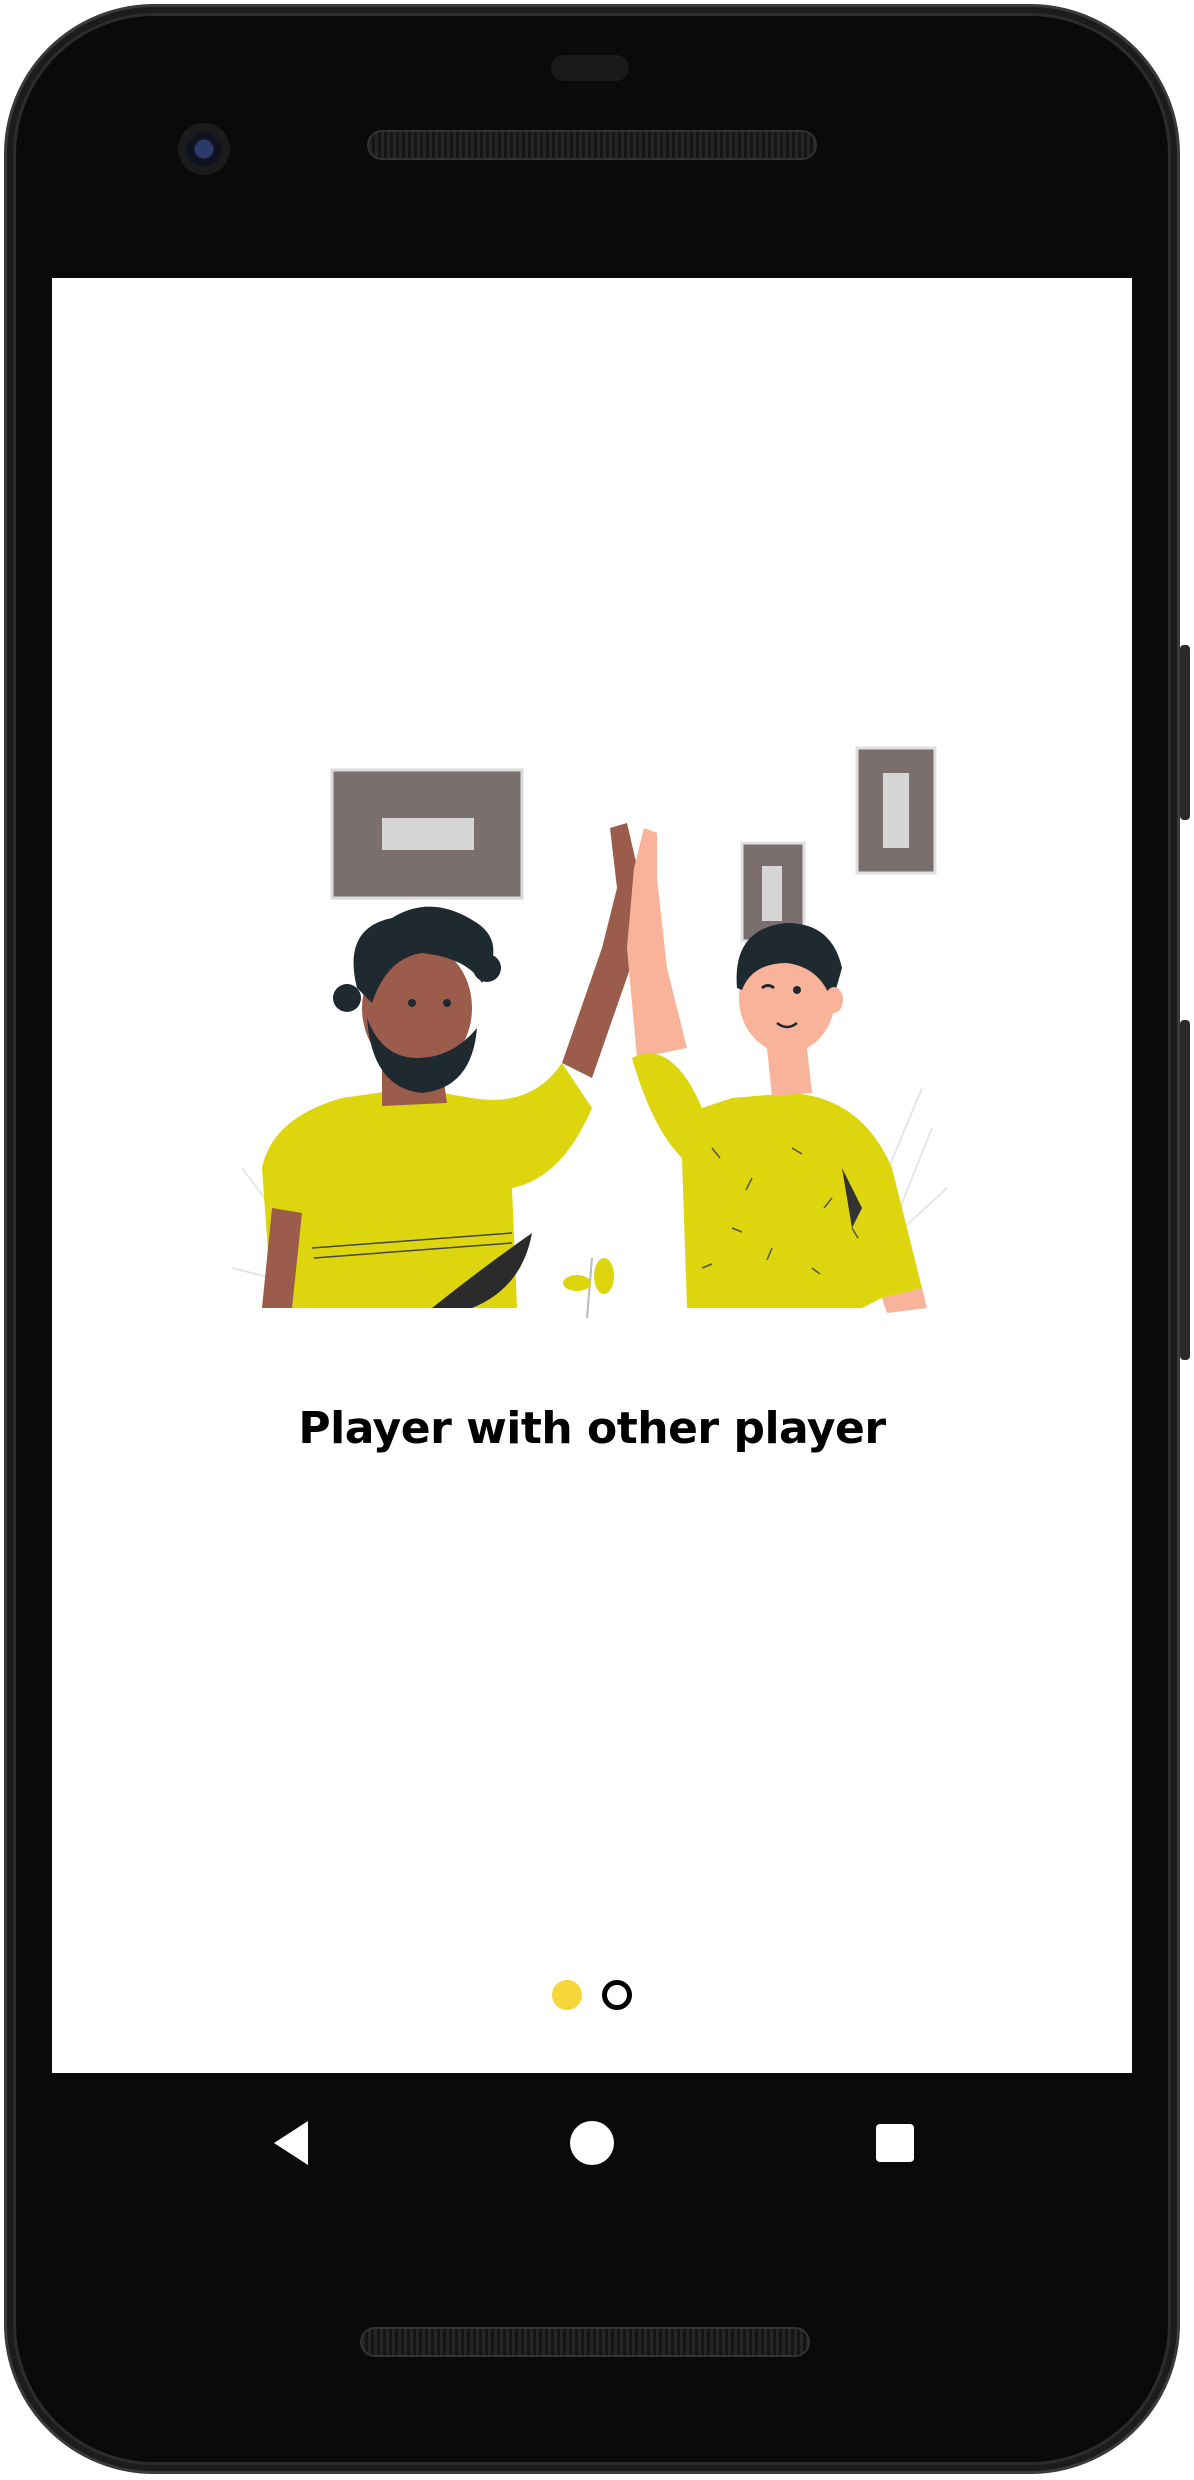 This screenshot has width=1194, height=2480. I want to click on front-camera, so click(204, 149).